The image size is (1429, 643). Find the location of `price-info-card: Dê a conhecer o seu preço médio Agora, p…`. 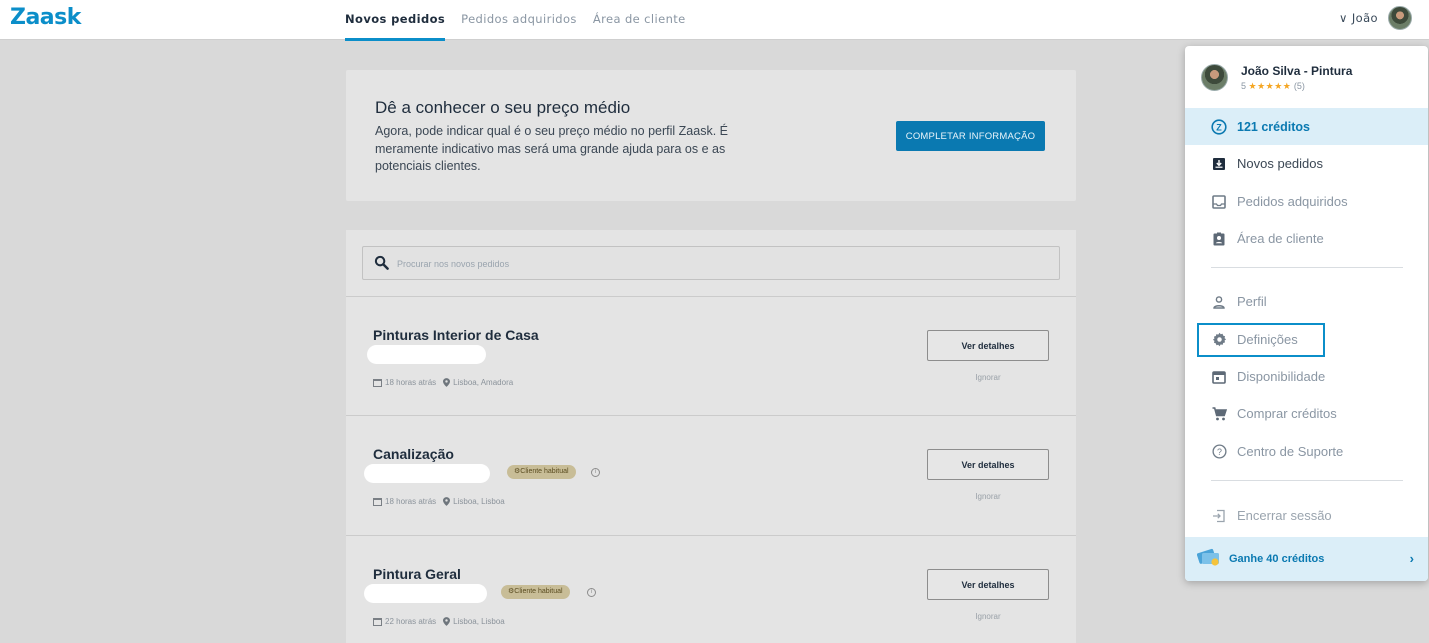

price-info-card: Dê a conhecer o seu preço médio Agora, p… is located at coordinates (711, 135).